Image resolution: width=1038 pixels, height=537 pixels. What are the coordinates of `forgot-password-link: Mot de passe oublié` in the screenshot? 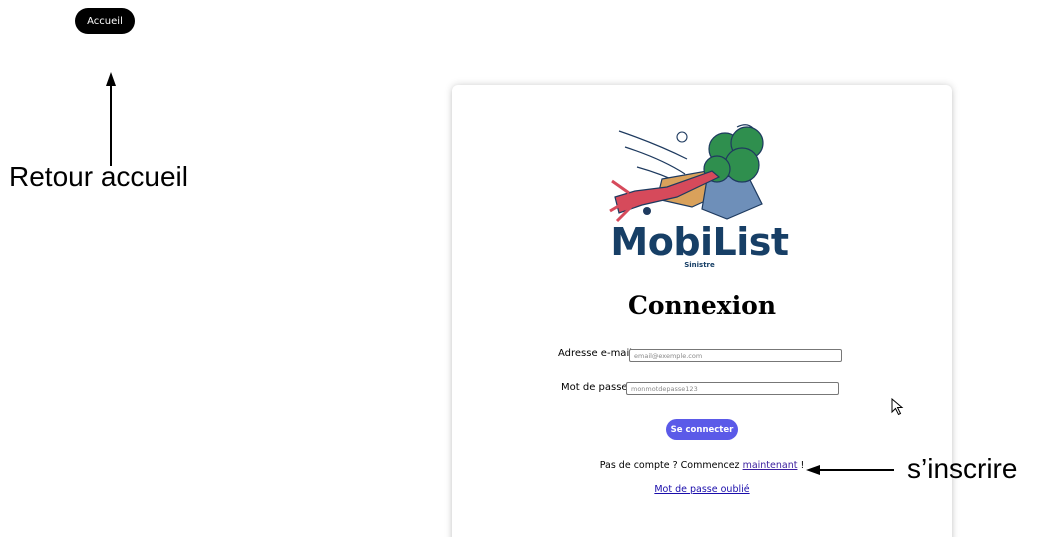 It's located at (701, 489).